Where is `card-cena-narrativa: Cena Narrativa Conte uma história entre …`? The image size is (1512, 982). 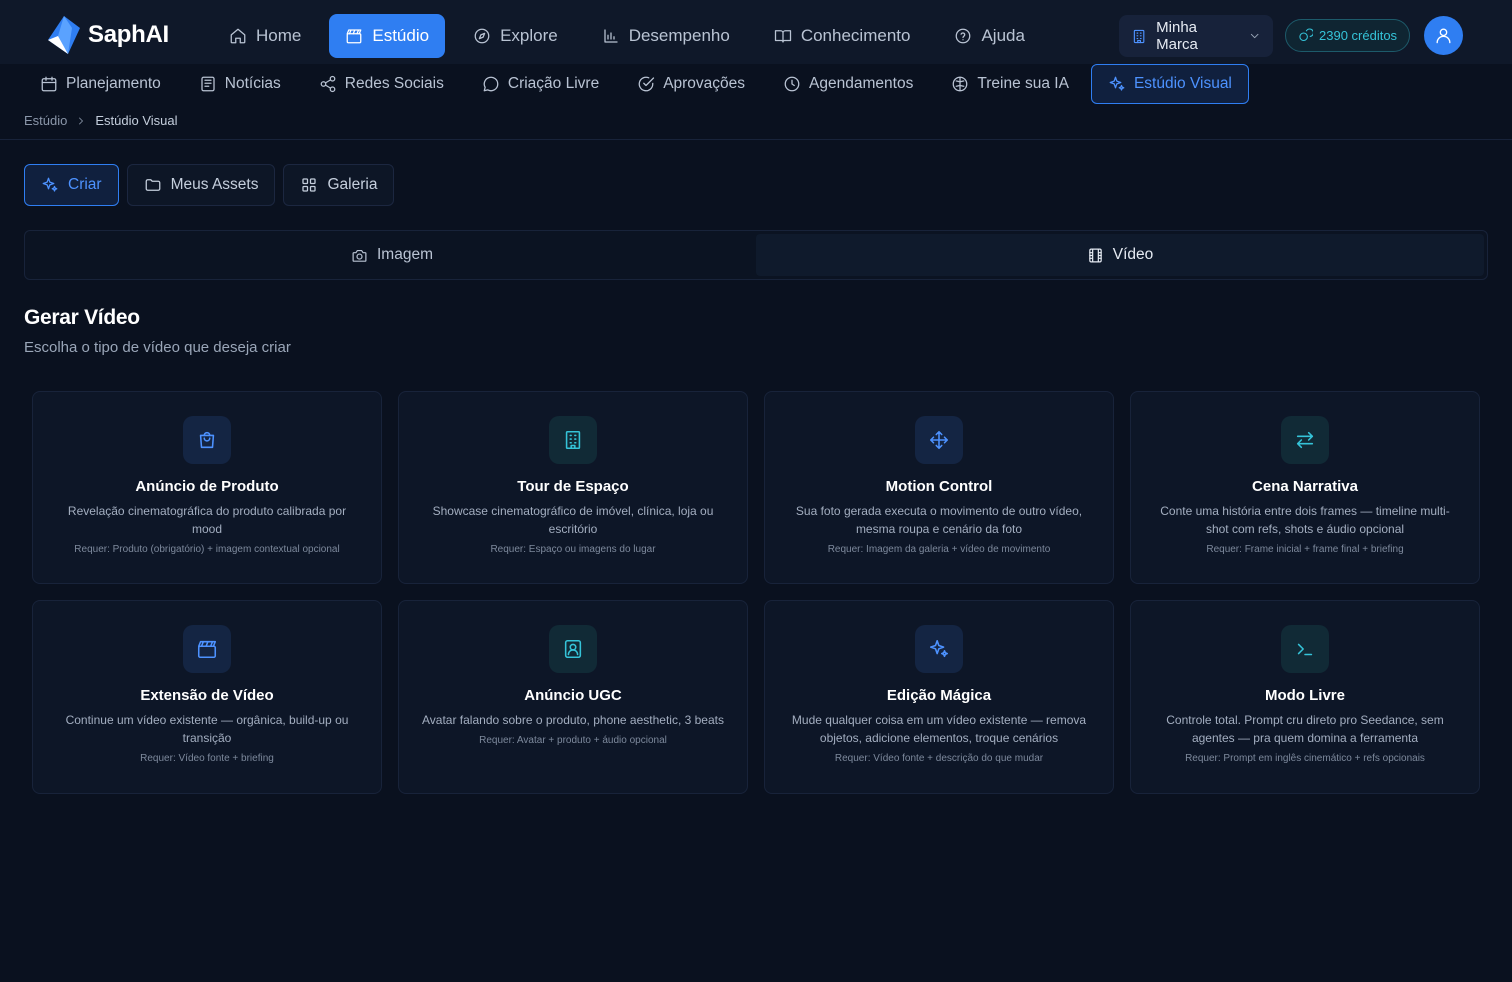 card-cena-narrativa: Cena Narrativa Conte uma história entre … is located at coordinates (1305, 487).